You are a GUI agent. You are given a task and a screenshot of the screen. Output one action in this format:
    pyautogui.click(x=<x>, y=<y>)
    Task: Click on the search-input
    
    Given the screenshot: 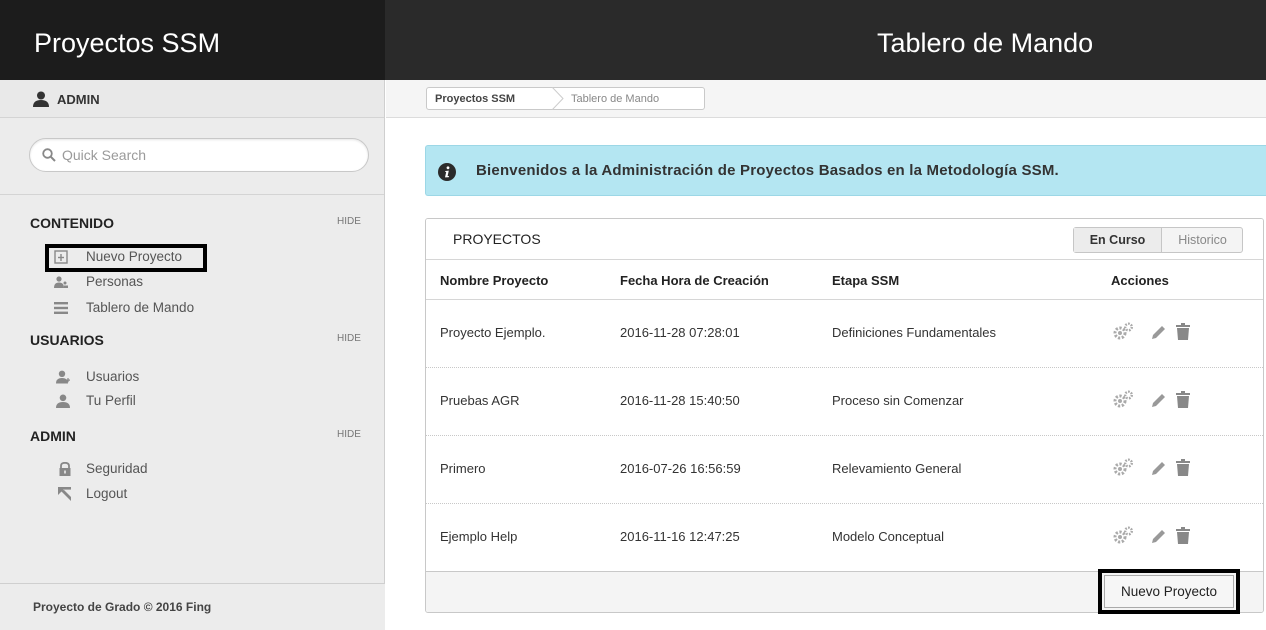 What is the action you would take?
    pyautogui.click(x=207, y=155)
    